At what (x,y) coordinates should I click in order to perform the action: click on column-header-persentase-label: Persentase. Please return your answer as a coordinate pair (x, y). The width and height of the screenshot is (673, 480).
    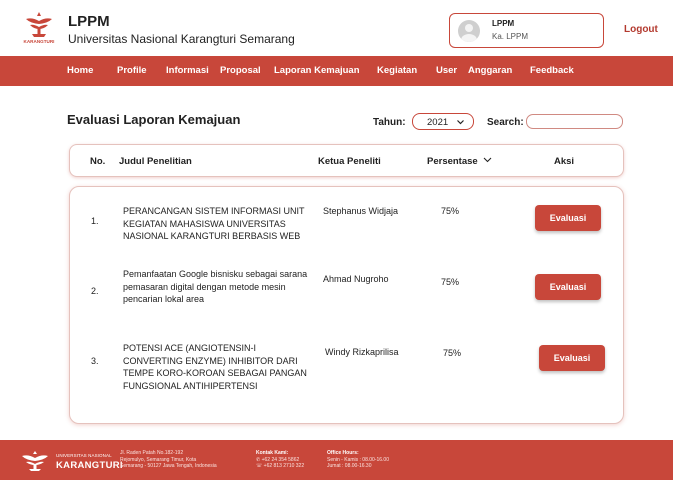
    Looking at the image, I should click on (452, 162).